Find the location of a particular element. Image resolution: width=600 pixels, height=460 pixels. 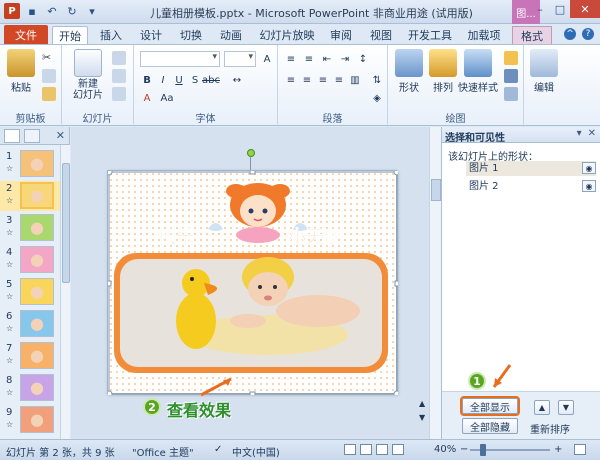

format-painter-icon is located at coordinates (49, 94).